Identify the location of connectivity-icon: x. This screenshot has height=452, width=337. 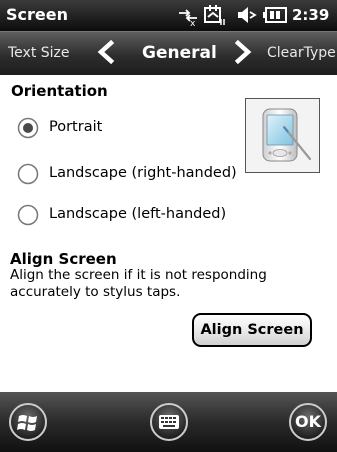
(188, 16).